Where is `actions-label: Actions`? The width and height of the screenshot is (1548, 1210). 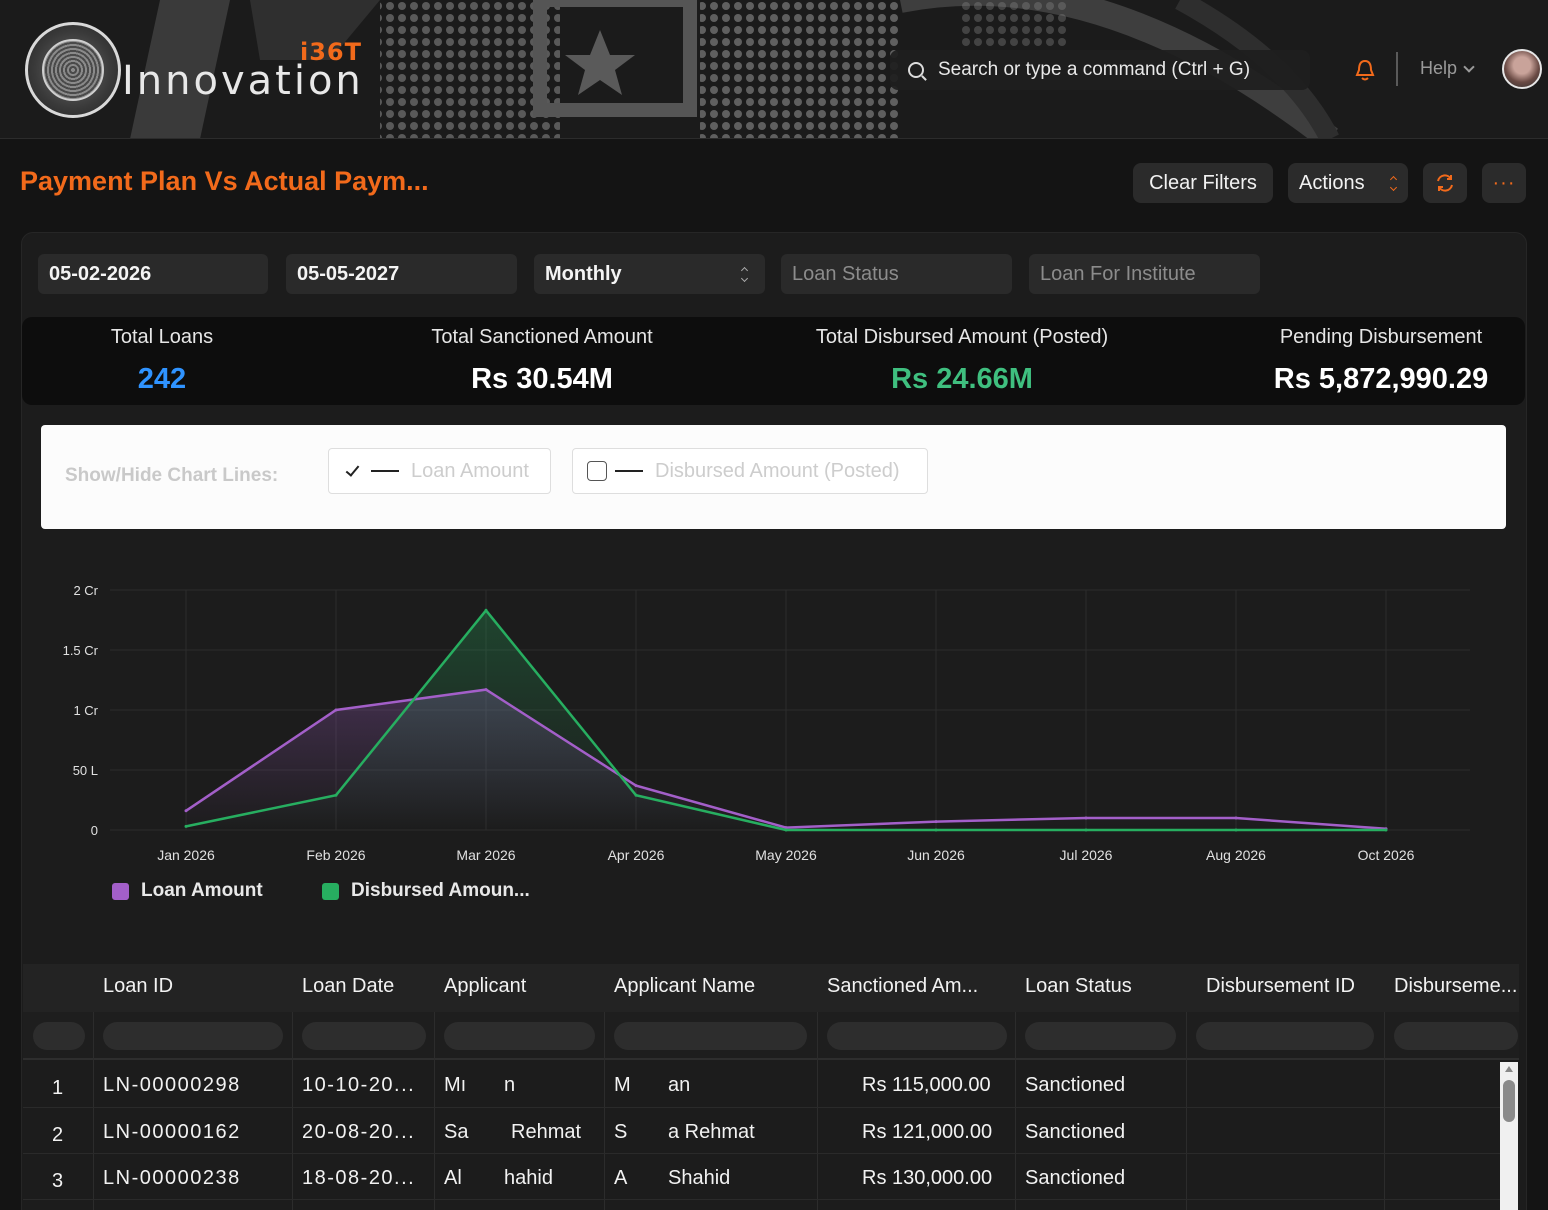
actions-label: Actions is located at coordinates (1332, 182).